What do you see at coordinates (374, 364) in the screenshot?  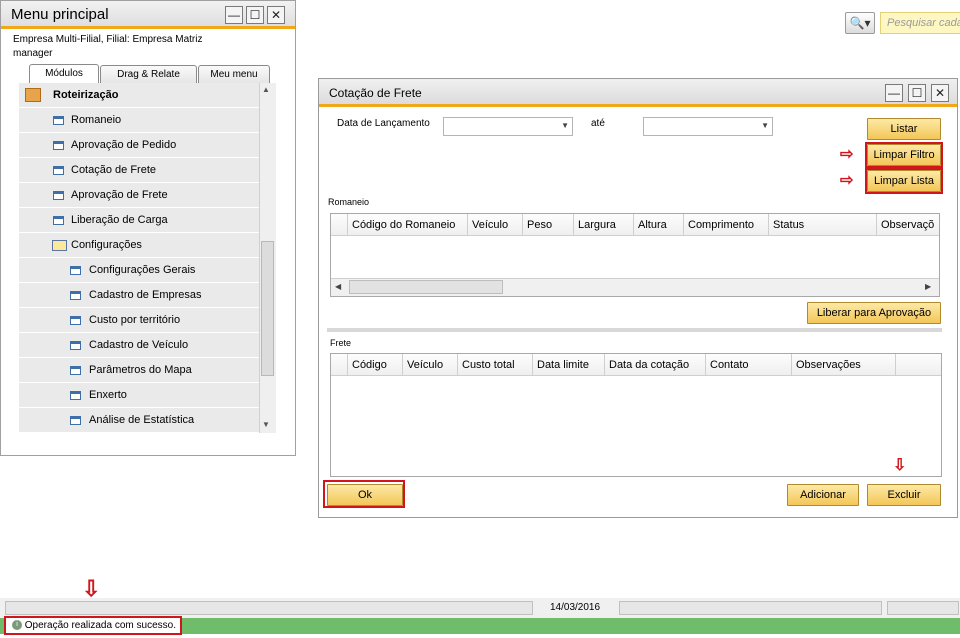 I see `column-header: Código` at bounding box center [374, 364].